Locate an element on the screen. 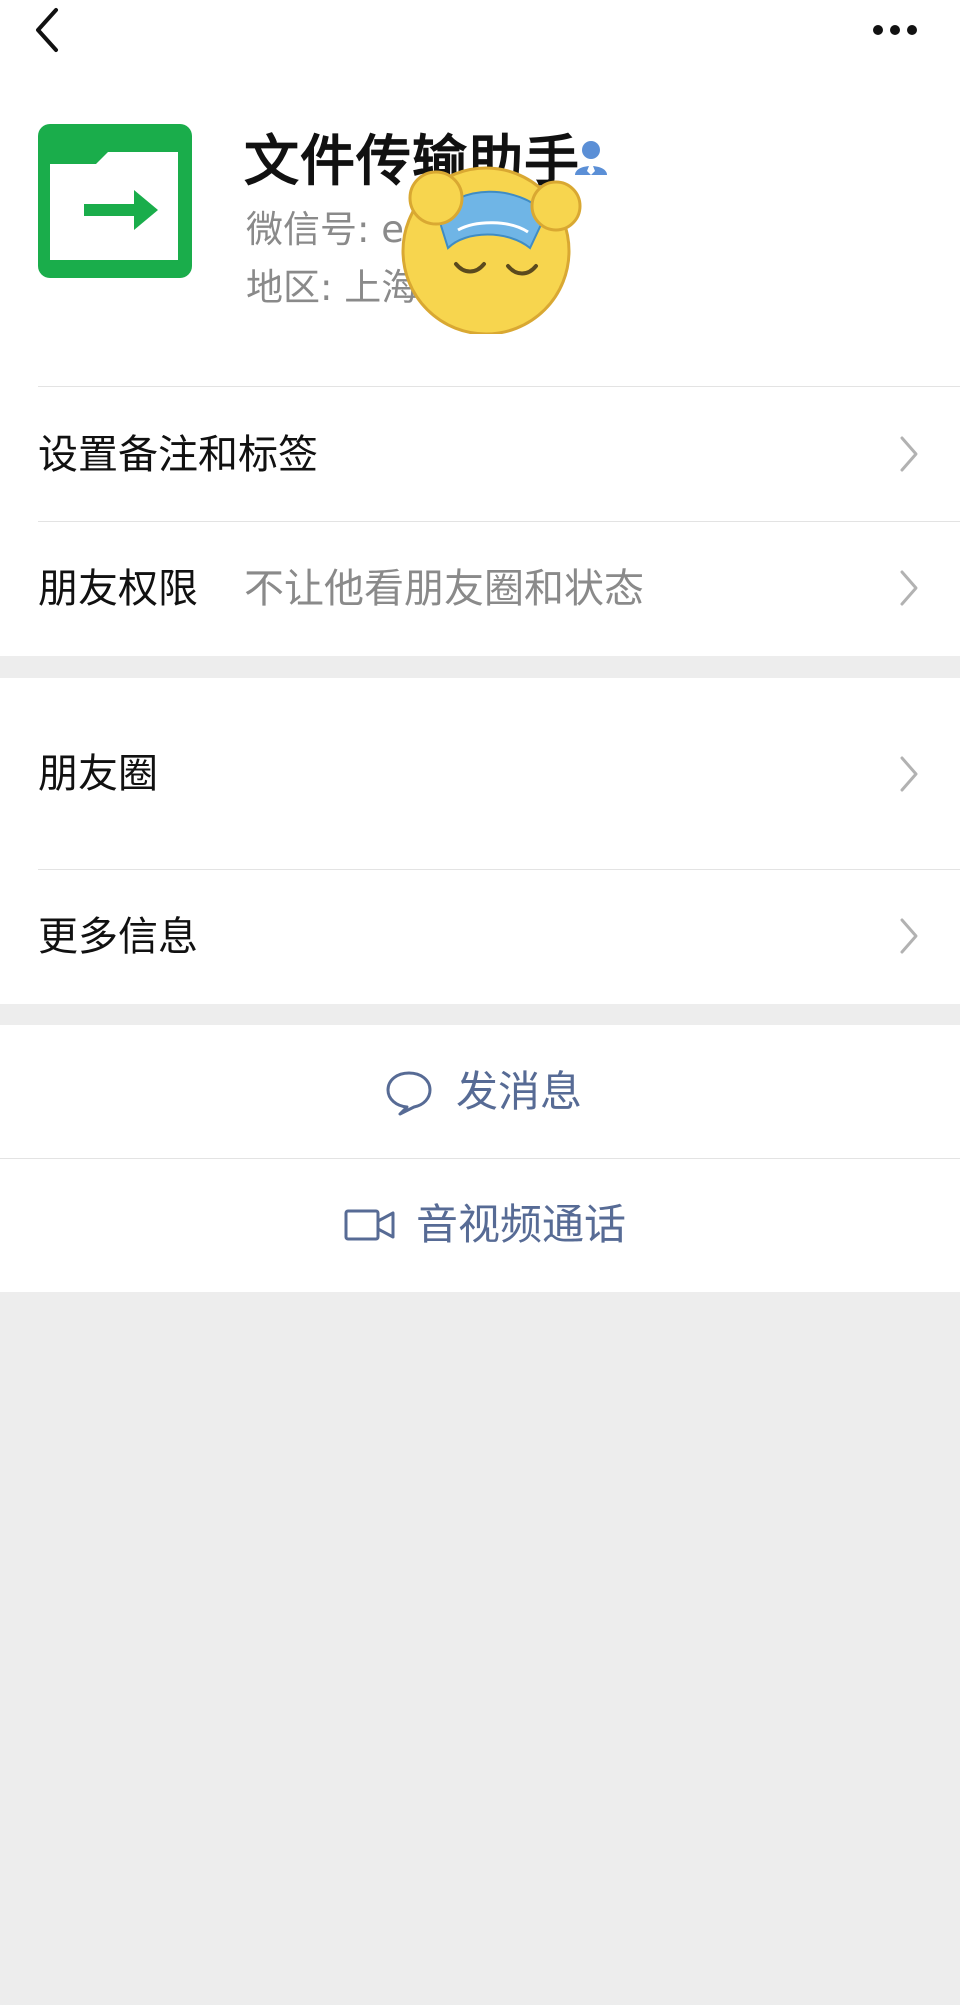 The height and width of the screenshot is (2005, 960). friend-permissions-row: 朋友权限 不让他看朋友圈和状态 is located at coordinates (480, 589).